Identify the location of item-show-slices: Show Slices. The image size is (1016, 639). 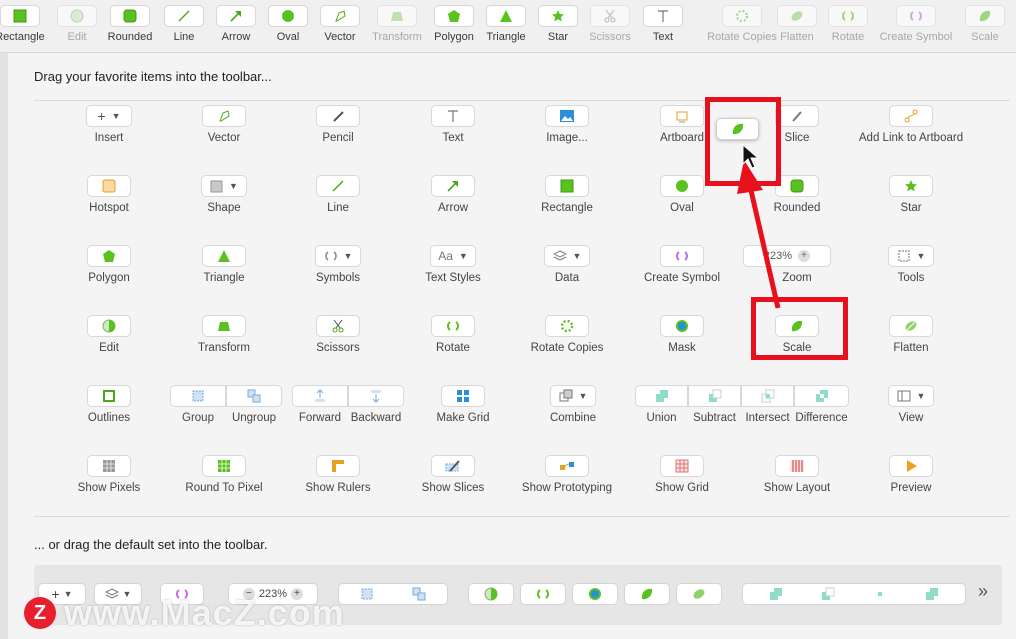
(453, 475).